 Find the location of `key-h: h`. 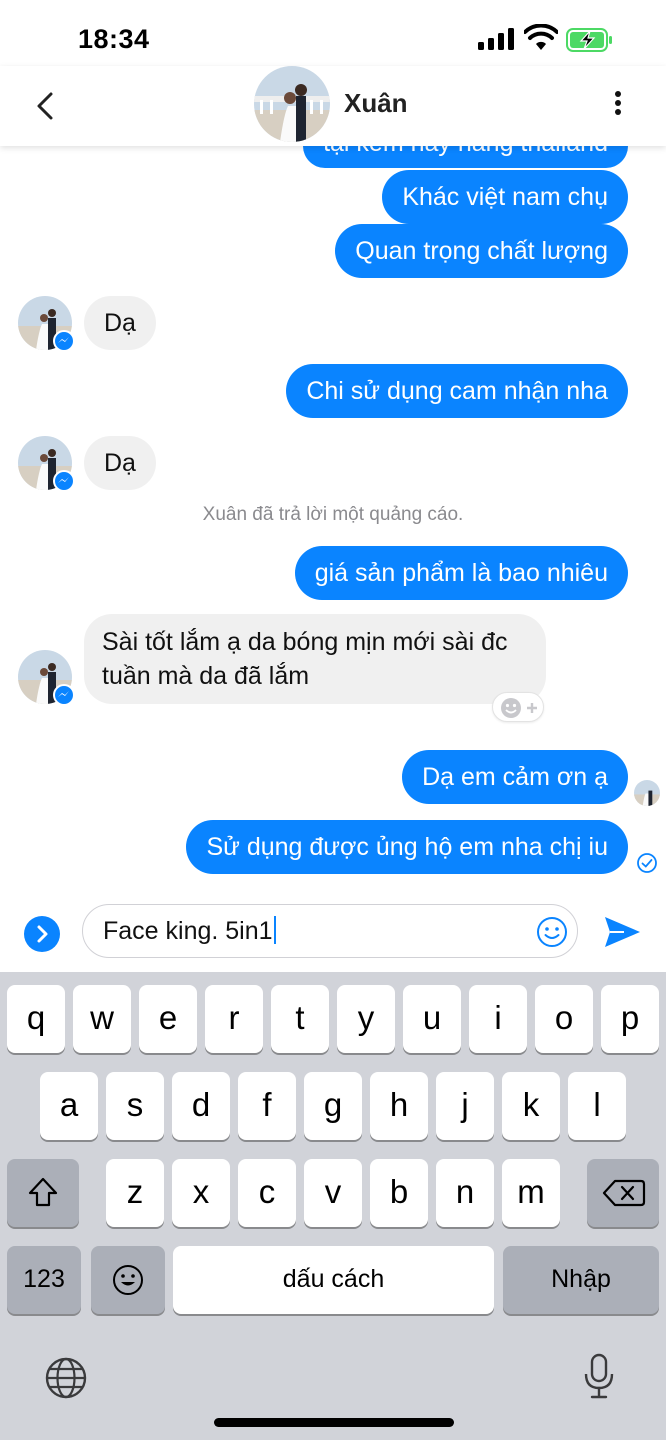

key-h: h is located at coordinates (399, 1106).